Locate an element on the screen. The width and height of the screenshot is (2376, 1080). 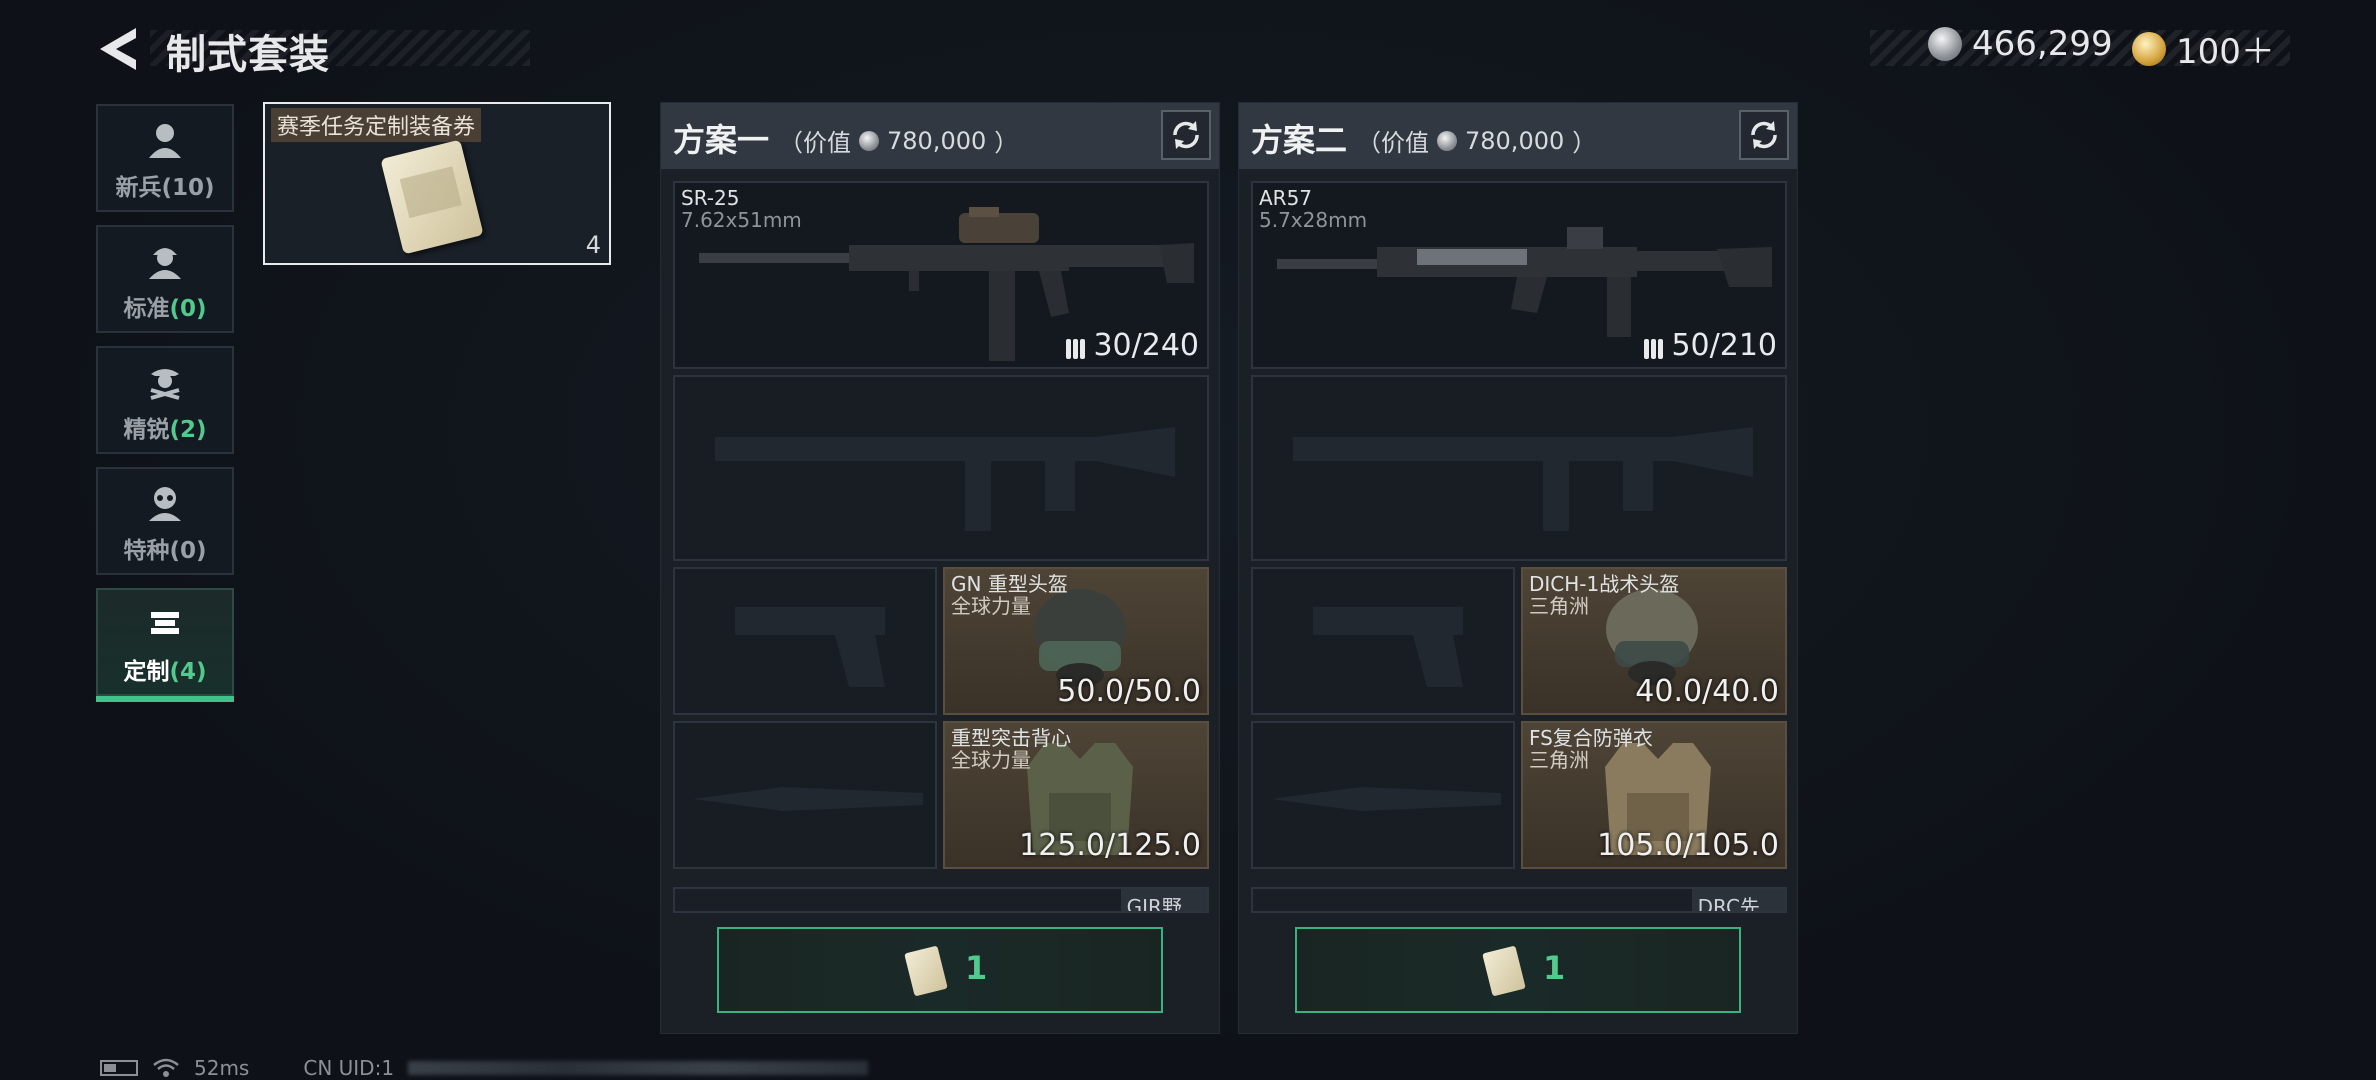
helmet-name: GN 重型头盔 is located at coordinates (1009, 584).